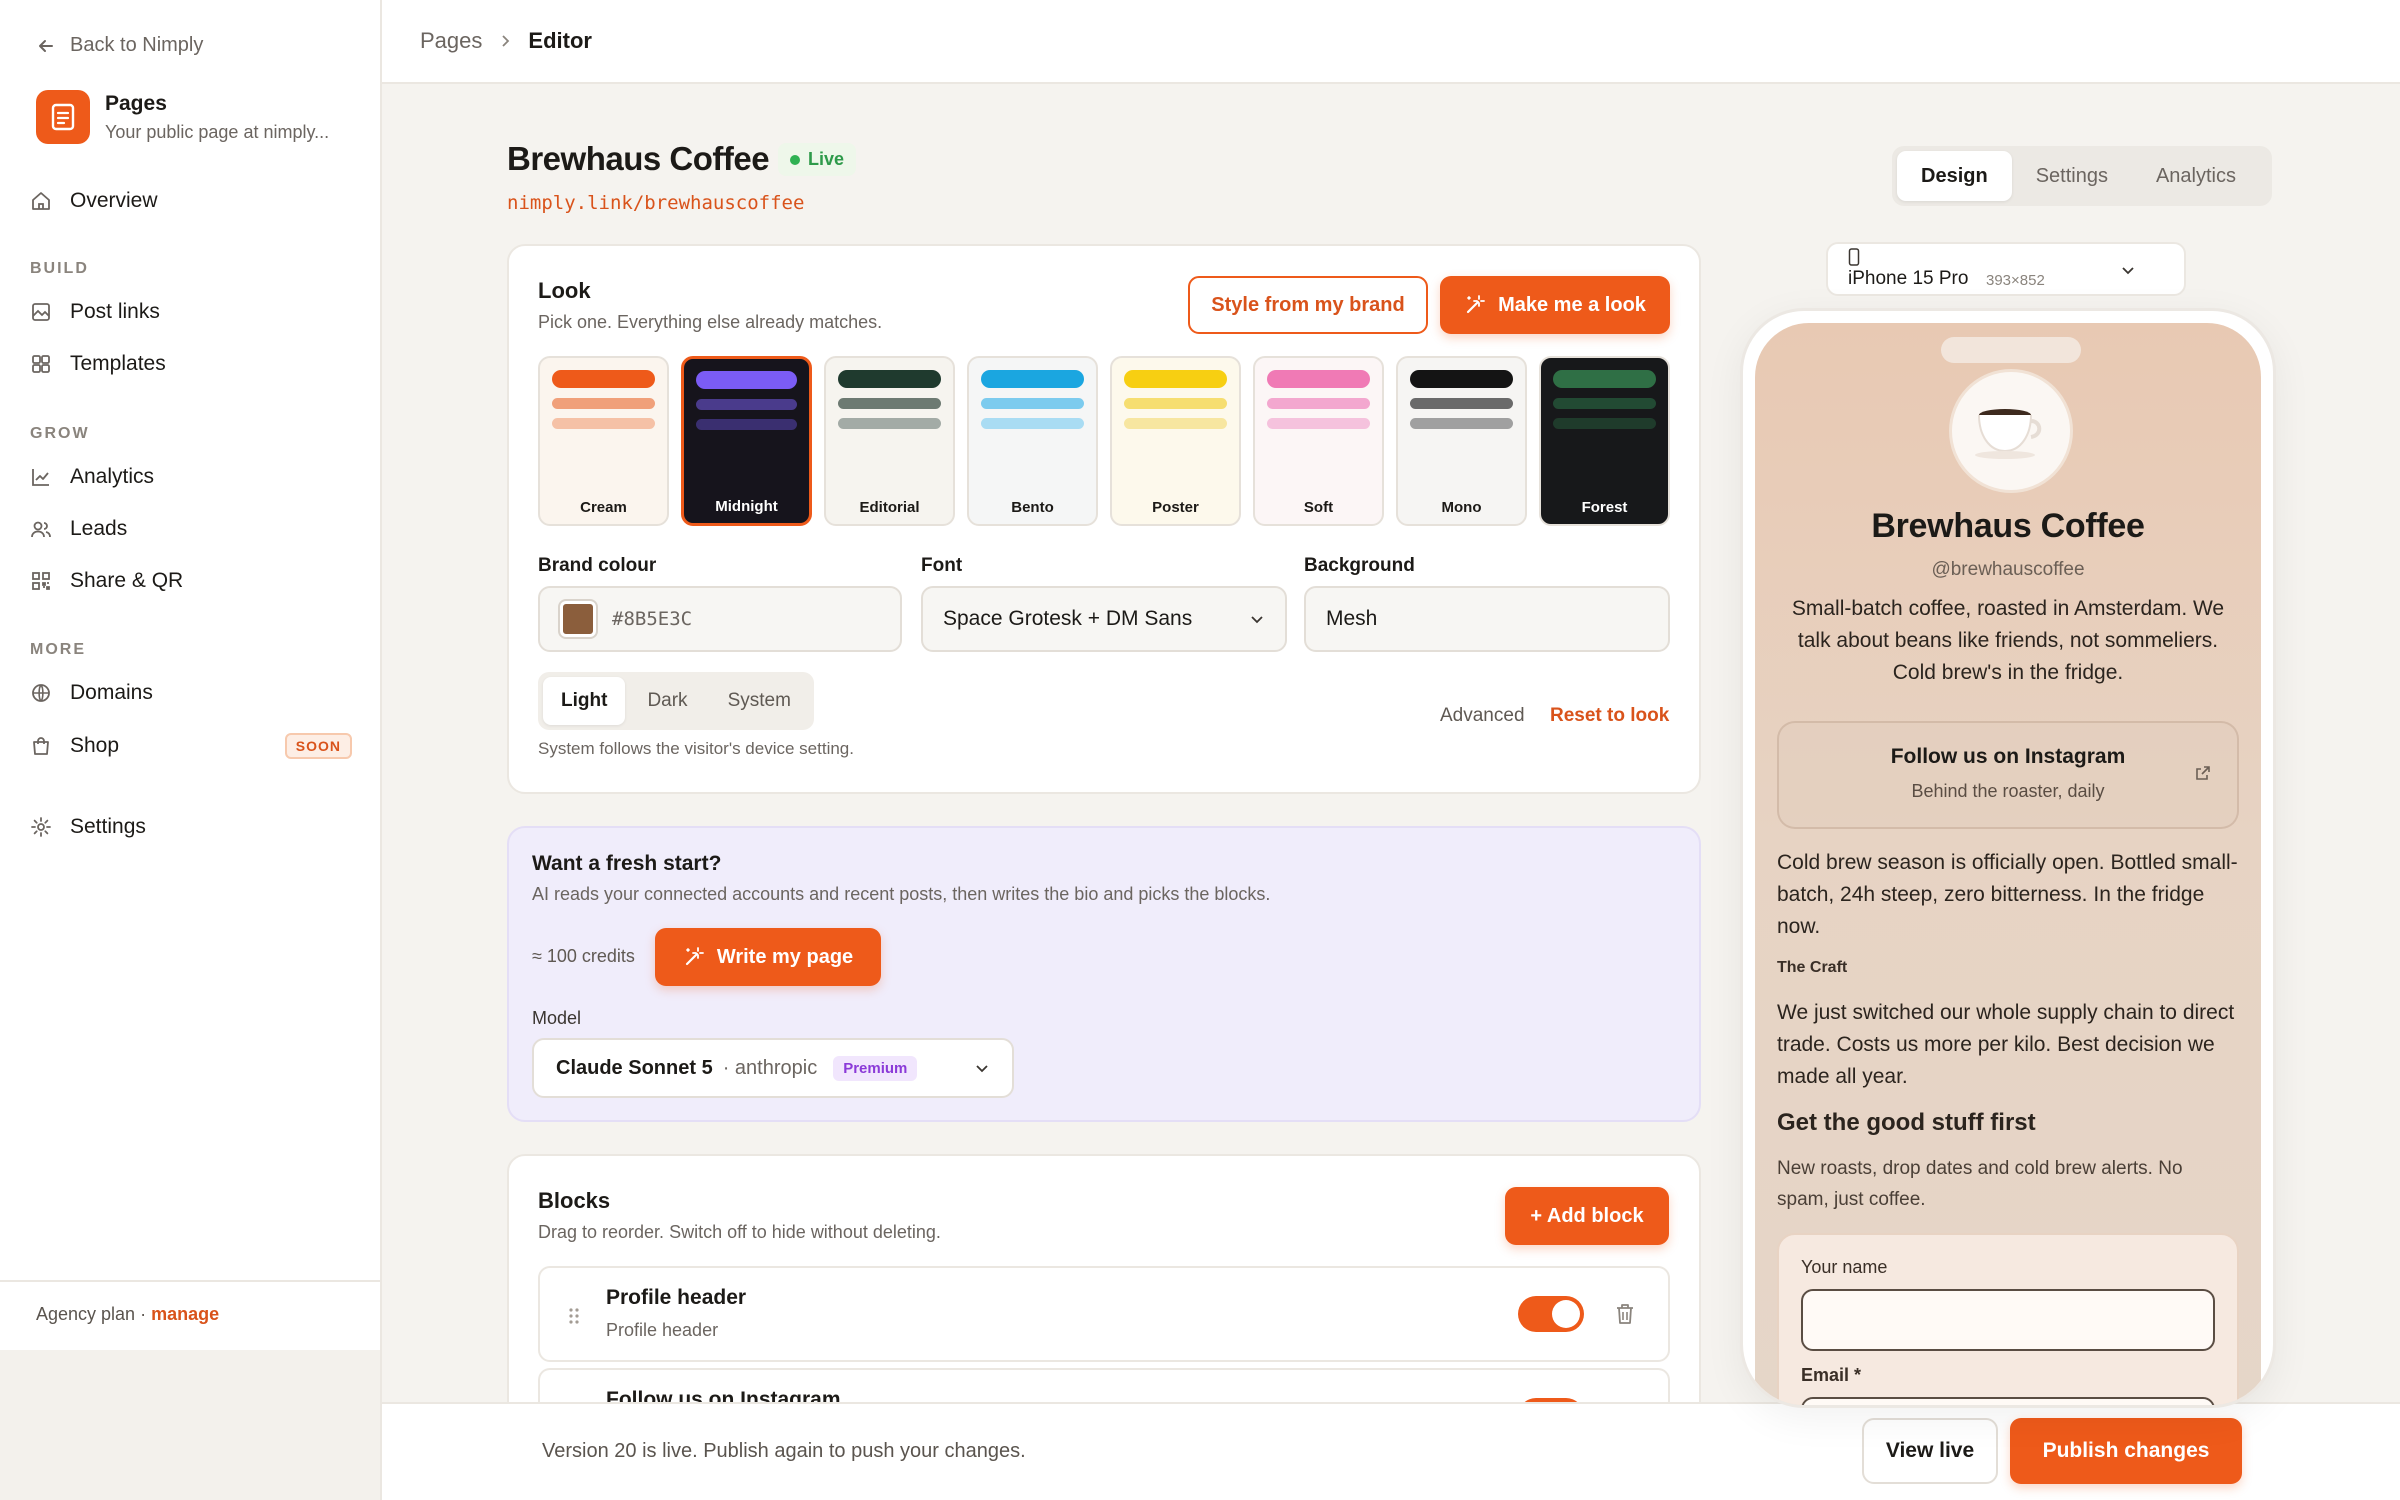 The height and width of the screenshot is (1500, 2400). I want to click on style-from-brand-button: Style from my brand, so click(1308, 305).